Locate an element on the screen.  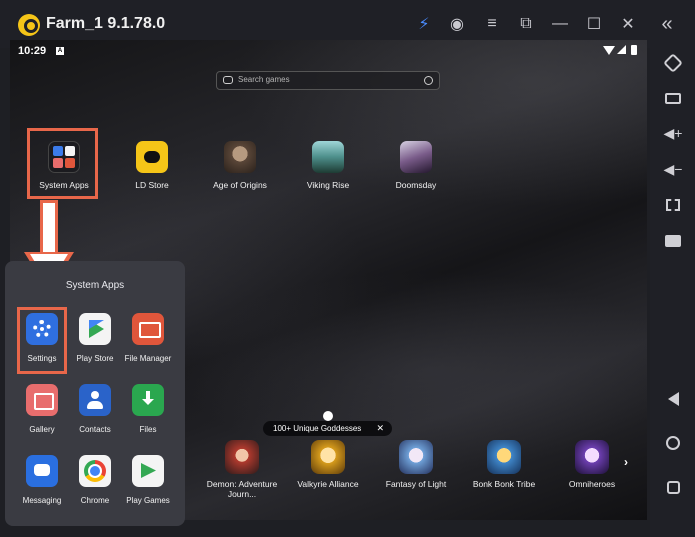
play-games-icon is located at coordinates (148, 471).